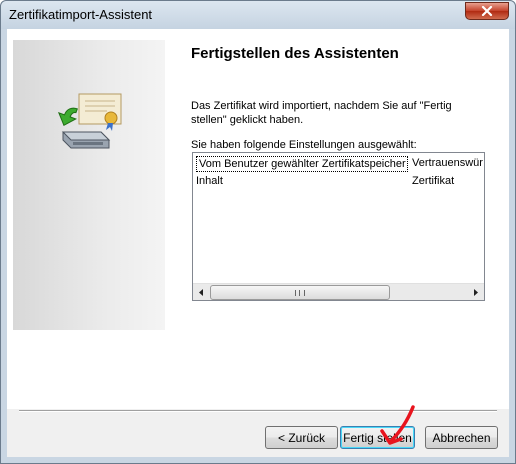 The height and width of the screenshot is (464, 516). I want to click on close-button, so click(487, 11).